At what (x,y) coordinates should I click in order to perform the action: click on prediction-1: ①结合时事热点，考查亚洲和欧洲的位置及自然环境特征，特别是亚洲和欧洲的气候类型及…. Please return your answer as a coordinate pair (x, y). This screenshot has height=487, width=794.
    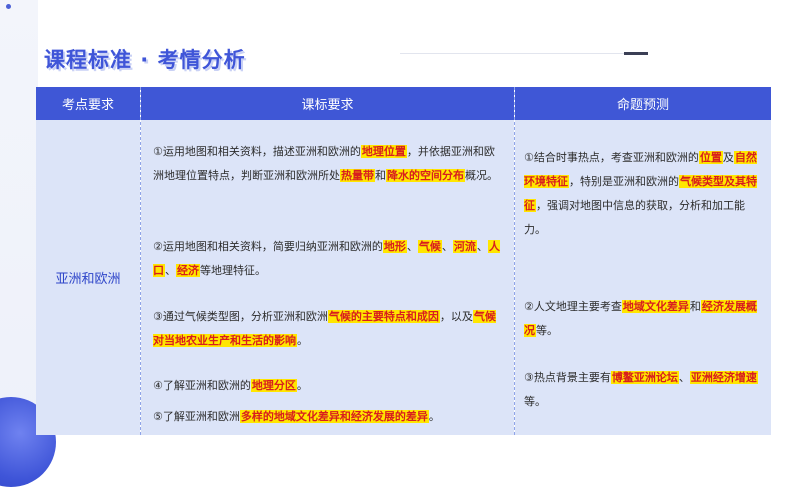
    Looking at the image, I should click on (643, 194).